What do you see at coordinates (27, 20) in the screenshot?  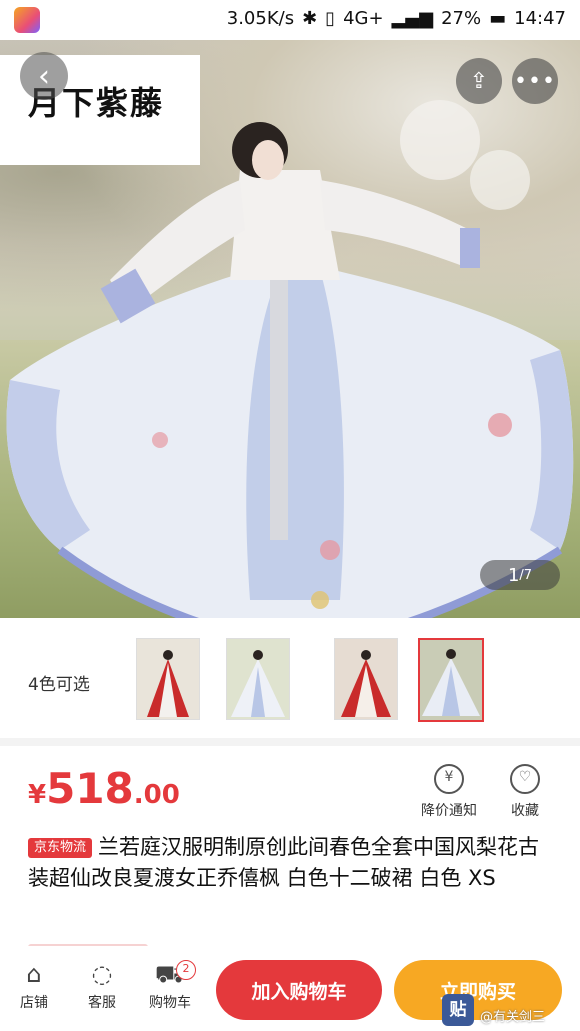 I see `app-icon` at bounding box center [27, 20].